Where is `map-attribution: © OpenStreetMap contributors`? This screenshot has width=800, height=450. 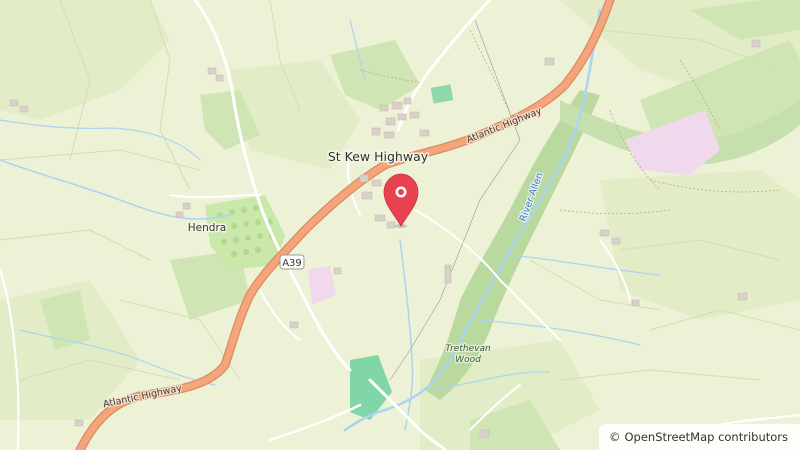
map-attribution: © OpenStreetMap contributors is located at coordinates (699, 437).